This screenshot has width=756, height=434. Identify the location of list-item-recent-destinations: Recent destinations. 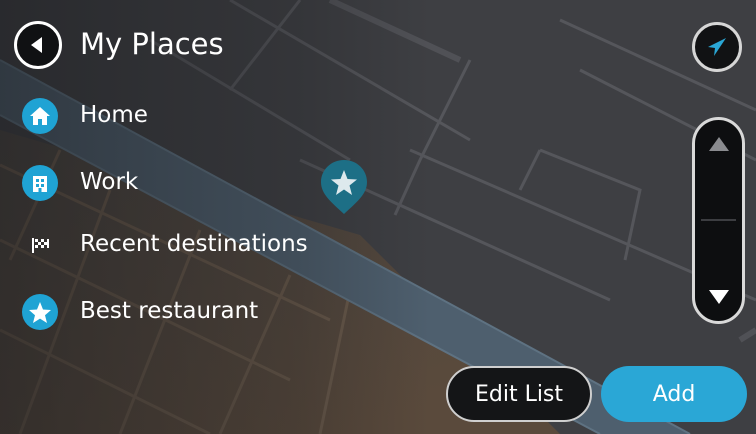
(210, 244).